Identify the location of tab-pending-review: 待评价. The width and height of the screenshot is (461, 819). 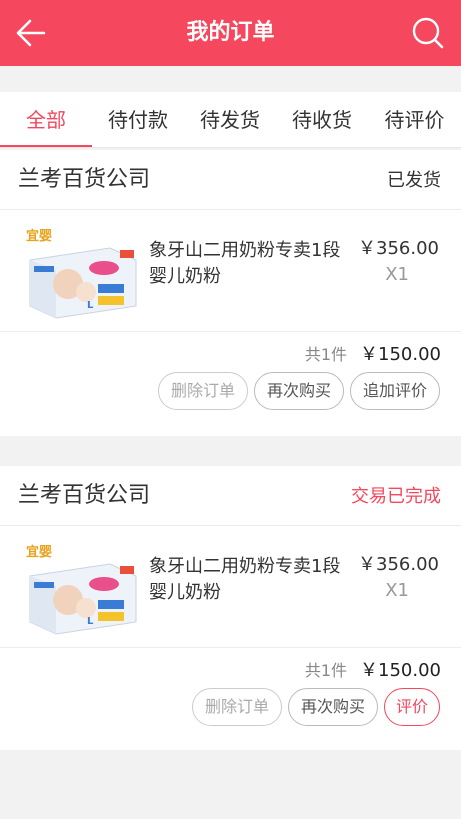
(414, 120).